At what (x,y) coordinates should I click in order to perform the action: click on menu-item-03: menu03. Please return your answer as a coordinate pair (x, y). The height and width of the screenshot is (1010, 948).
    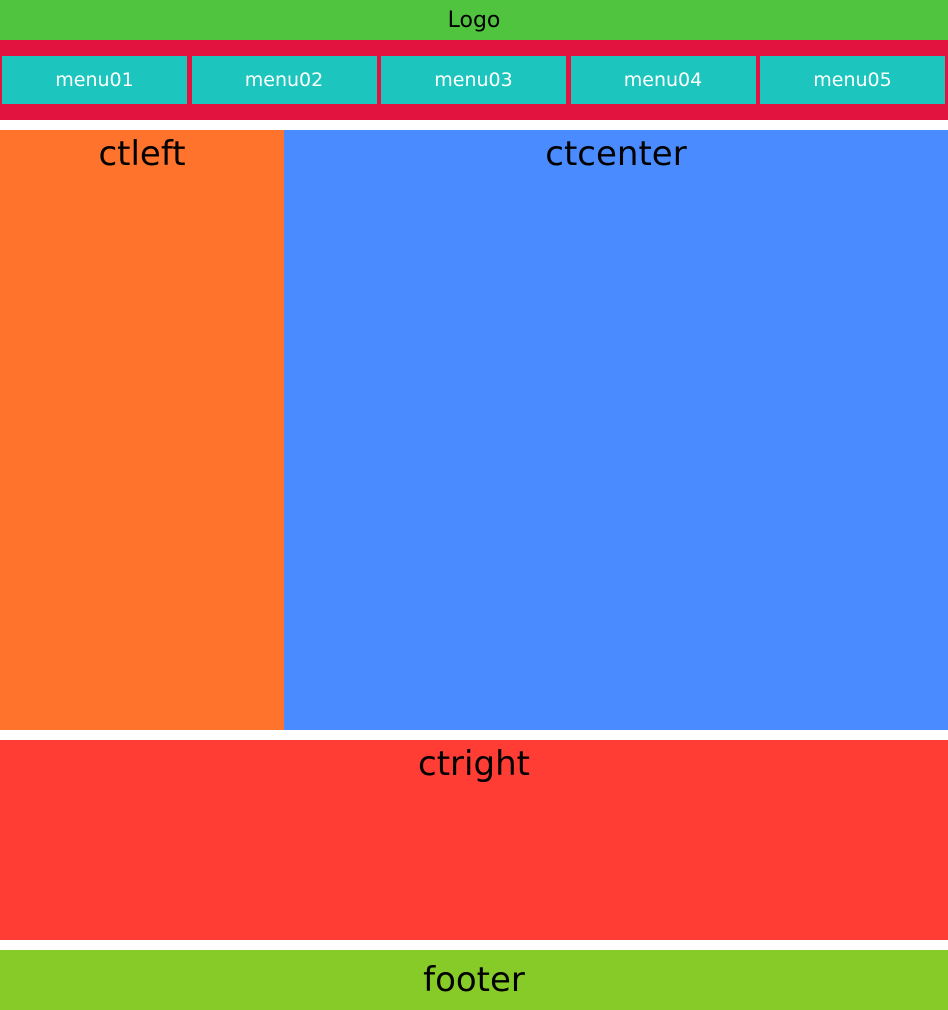
    Looking at the image, I should click on (473, 80).